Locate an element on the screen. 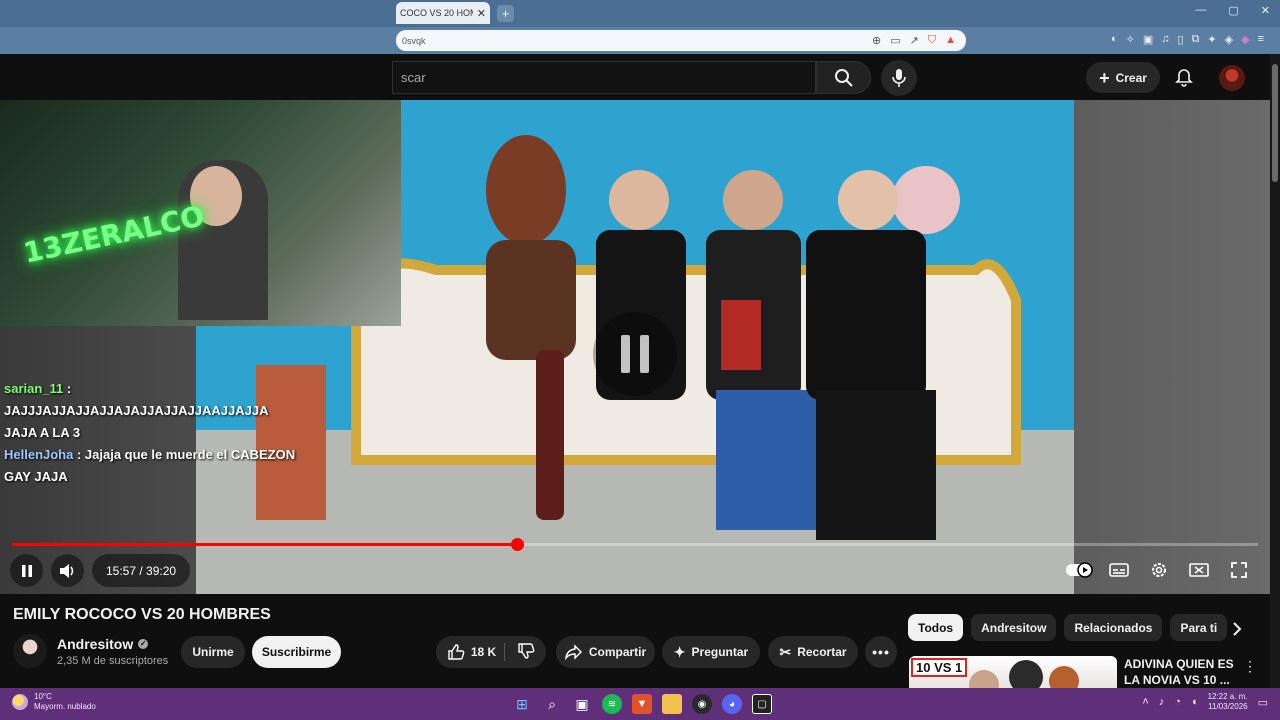  search-input: scar is located at coordinates (604, 77).